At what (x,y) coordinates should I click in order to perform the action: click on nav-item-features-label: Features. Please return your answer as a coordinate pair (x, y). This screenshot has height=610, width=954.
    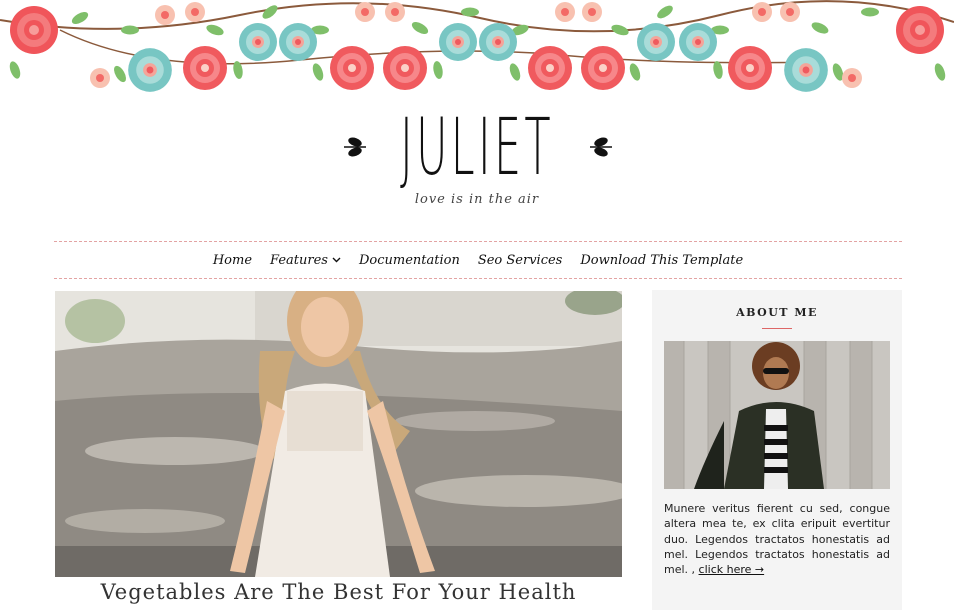
    Looking at the image, I should click on (299, 260).